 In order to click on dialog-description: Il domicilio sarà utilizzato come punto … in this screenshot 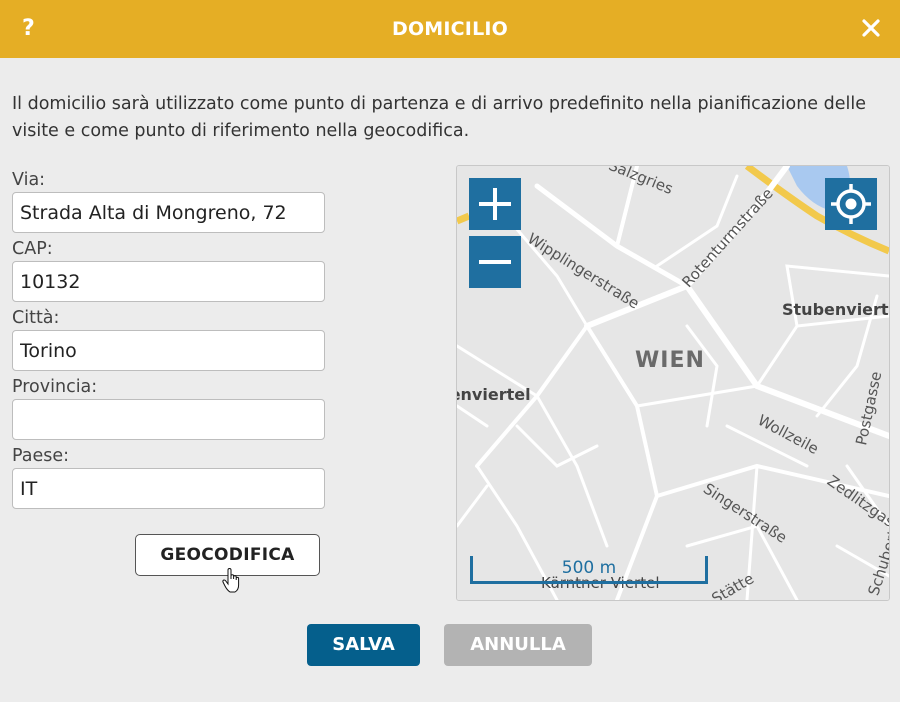, I will do `click(439, 117)`.